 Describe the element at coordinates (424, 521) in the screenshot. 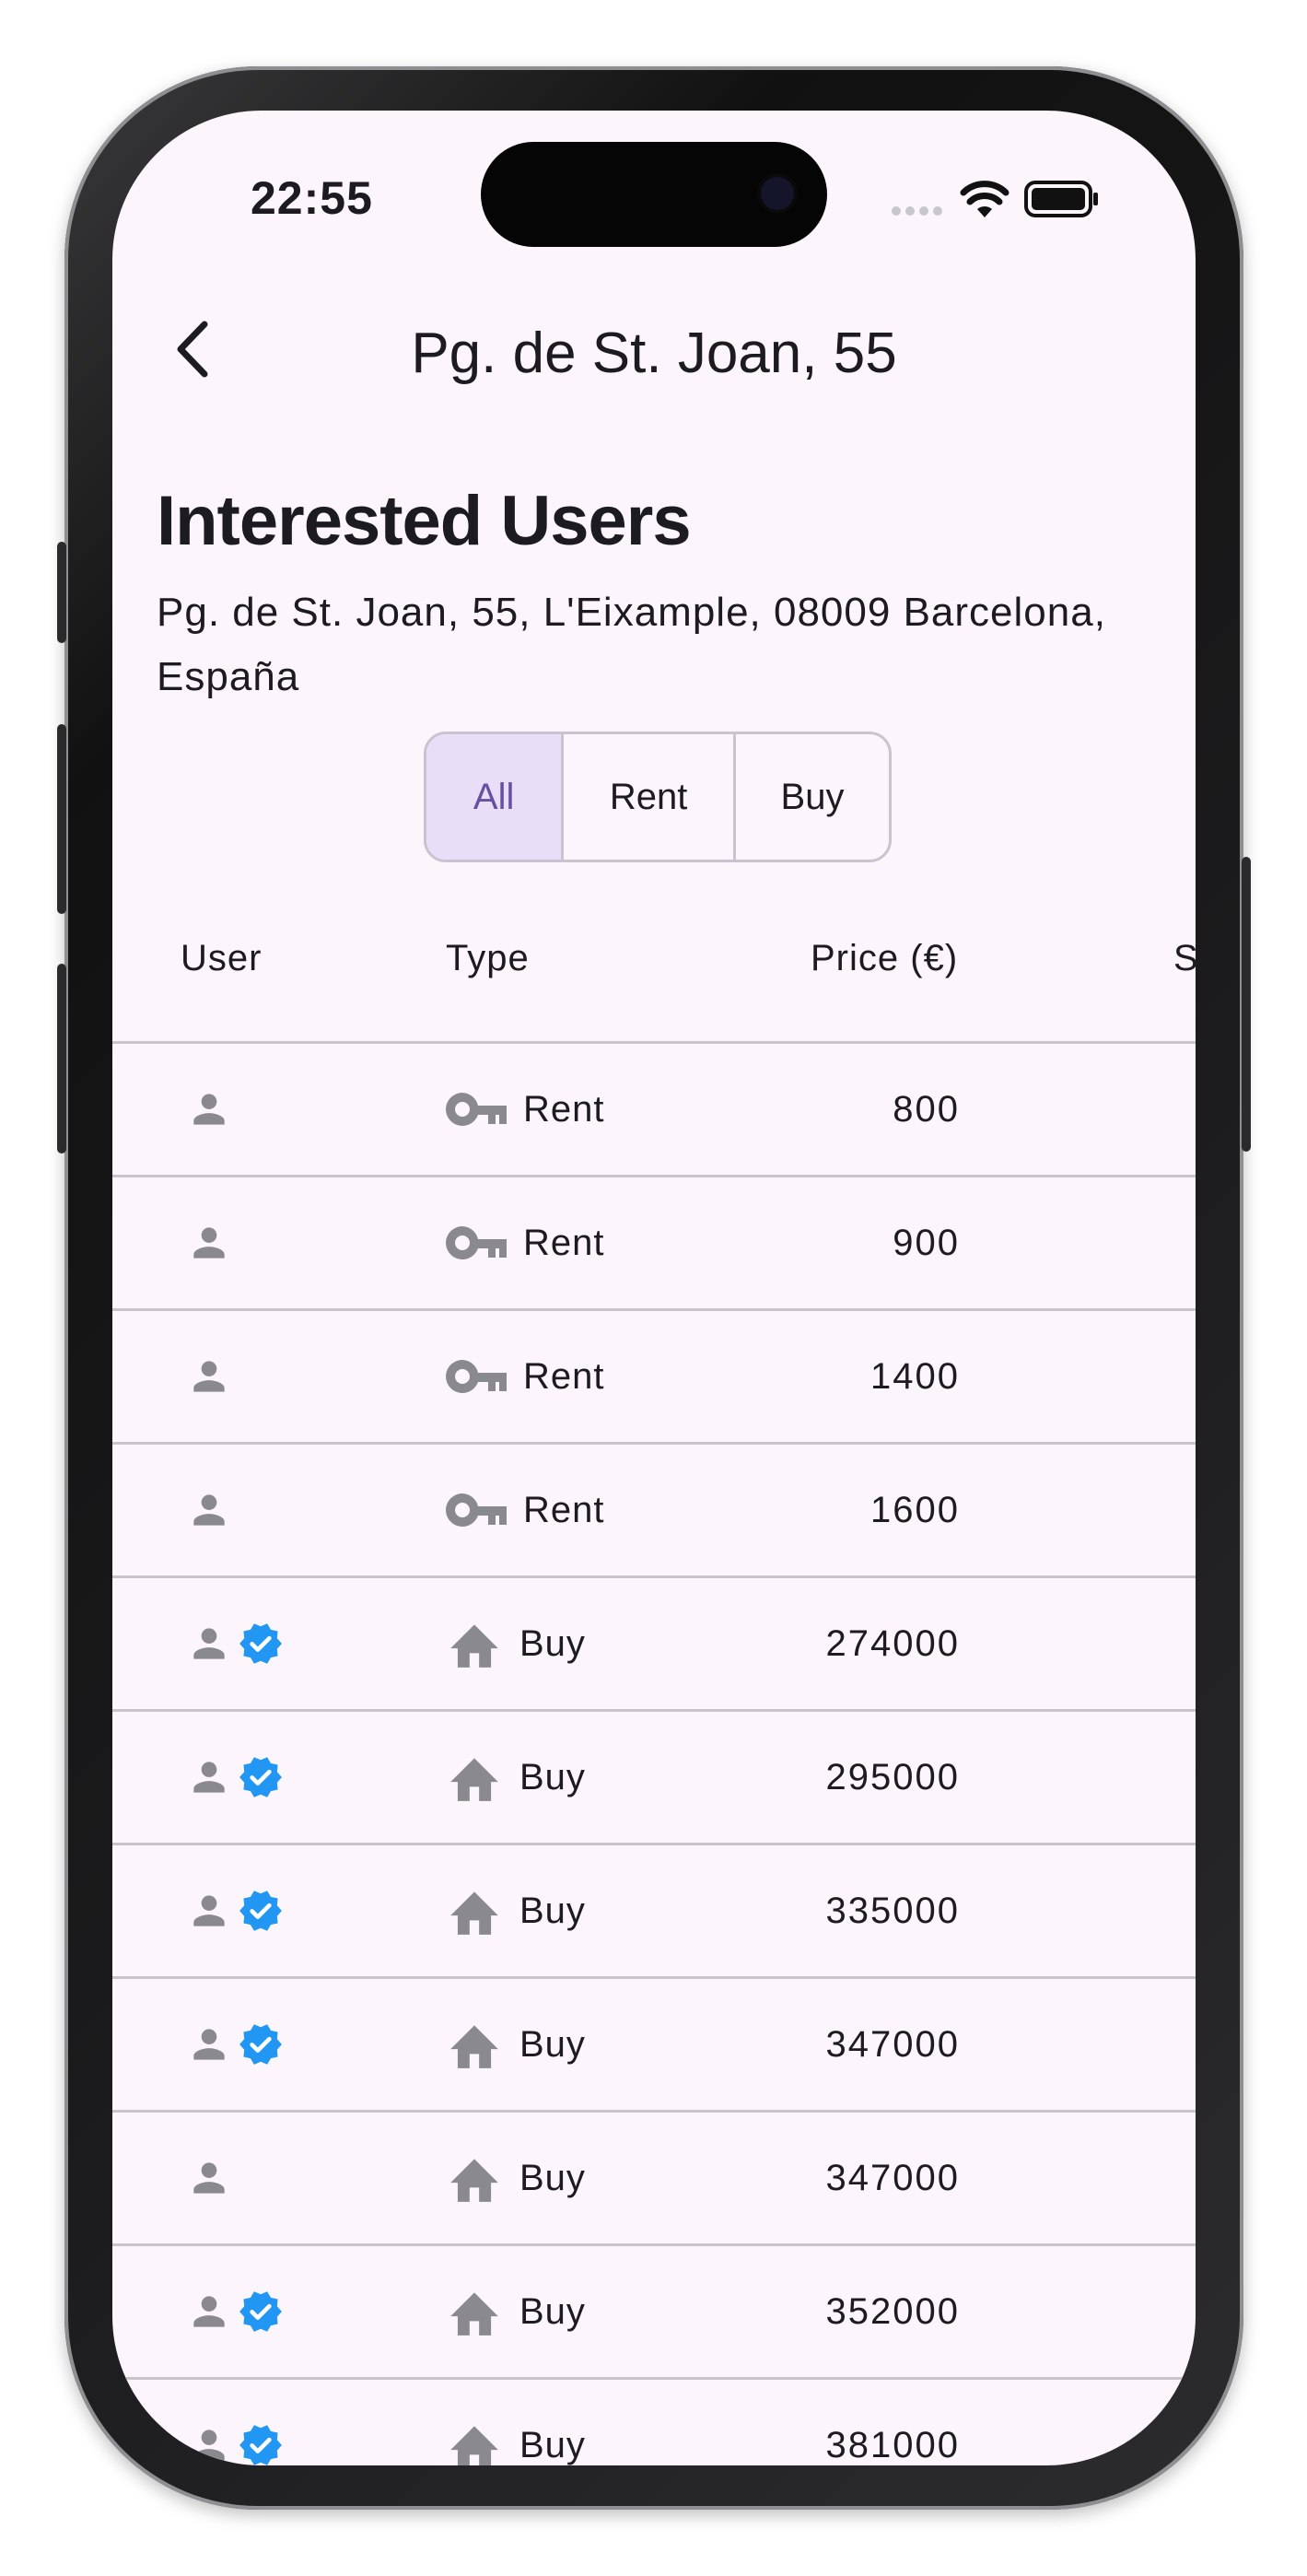

I see `page-heading: Interested Users` at that location.